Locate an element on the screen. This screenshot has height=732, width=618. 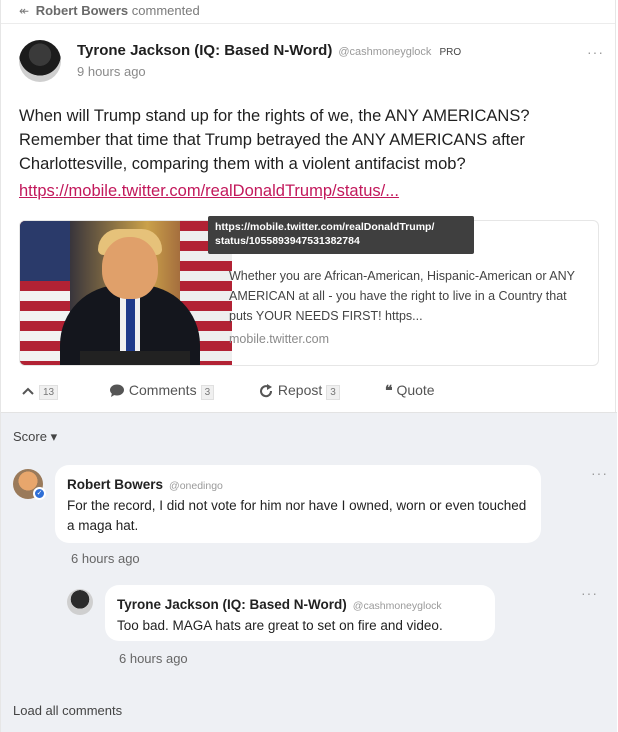
comment-more-icon: ··· is located at coordinates (599, 473).